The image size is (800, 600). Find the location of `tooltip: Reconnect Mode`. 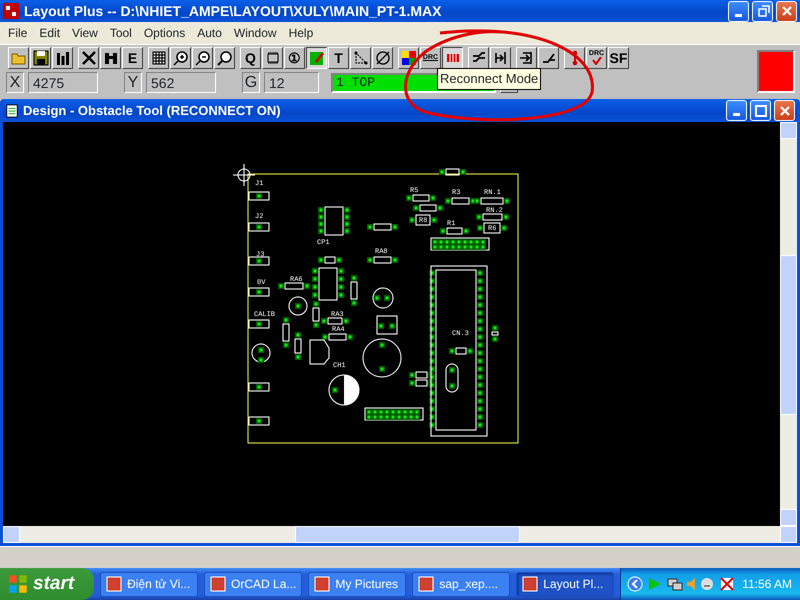

tooltip: Reconnect Mode is located at coordinates (489, 79).